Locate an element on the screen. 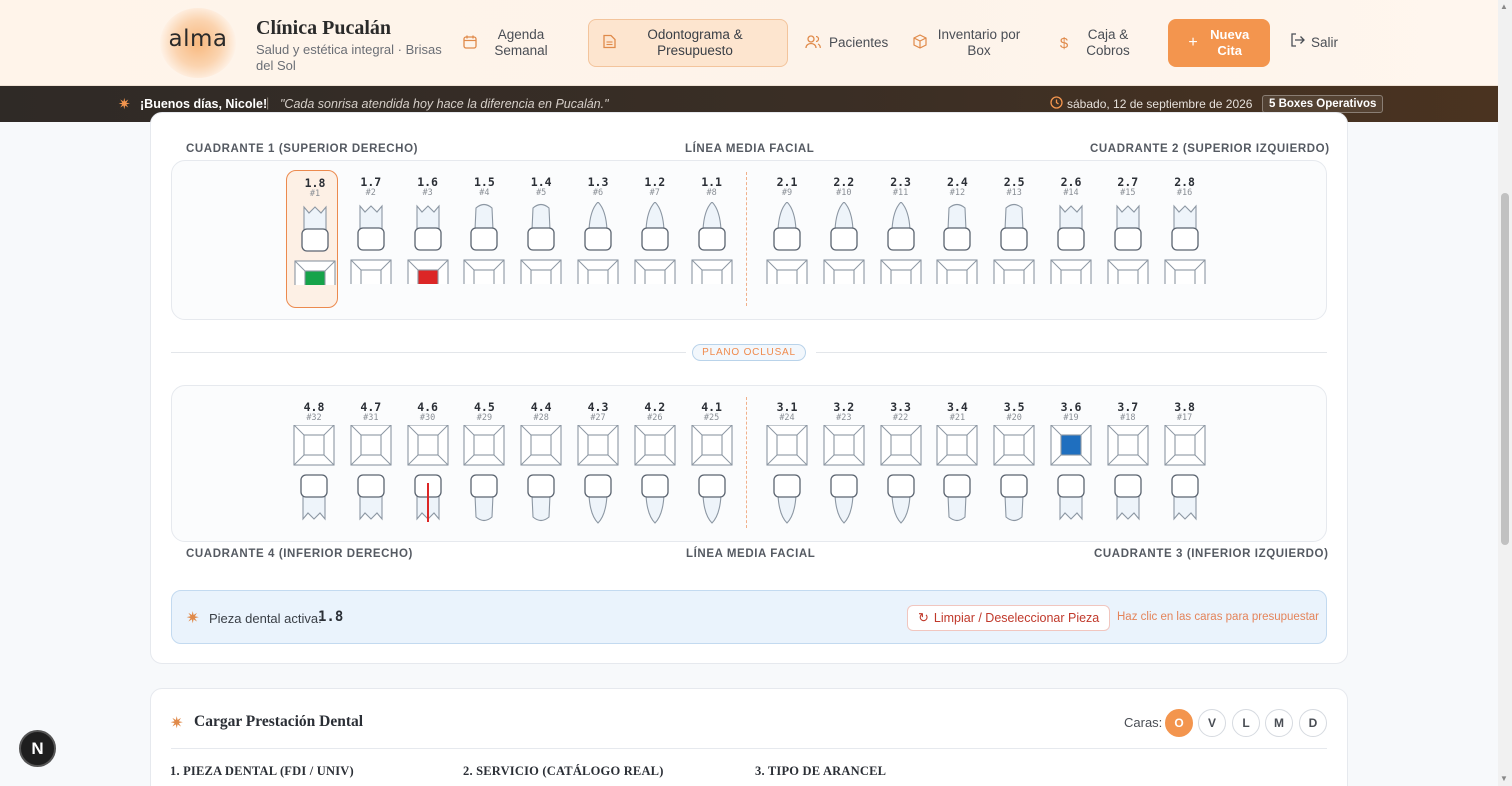 The image size is (1512, 786). face-button-o: O is located at coordinates (1179, 723).